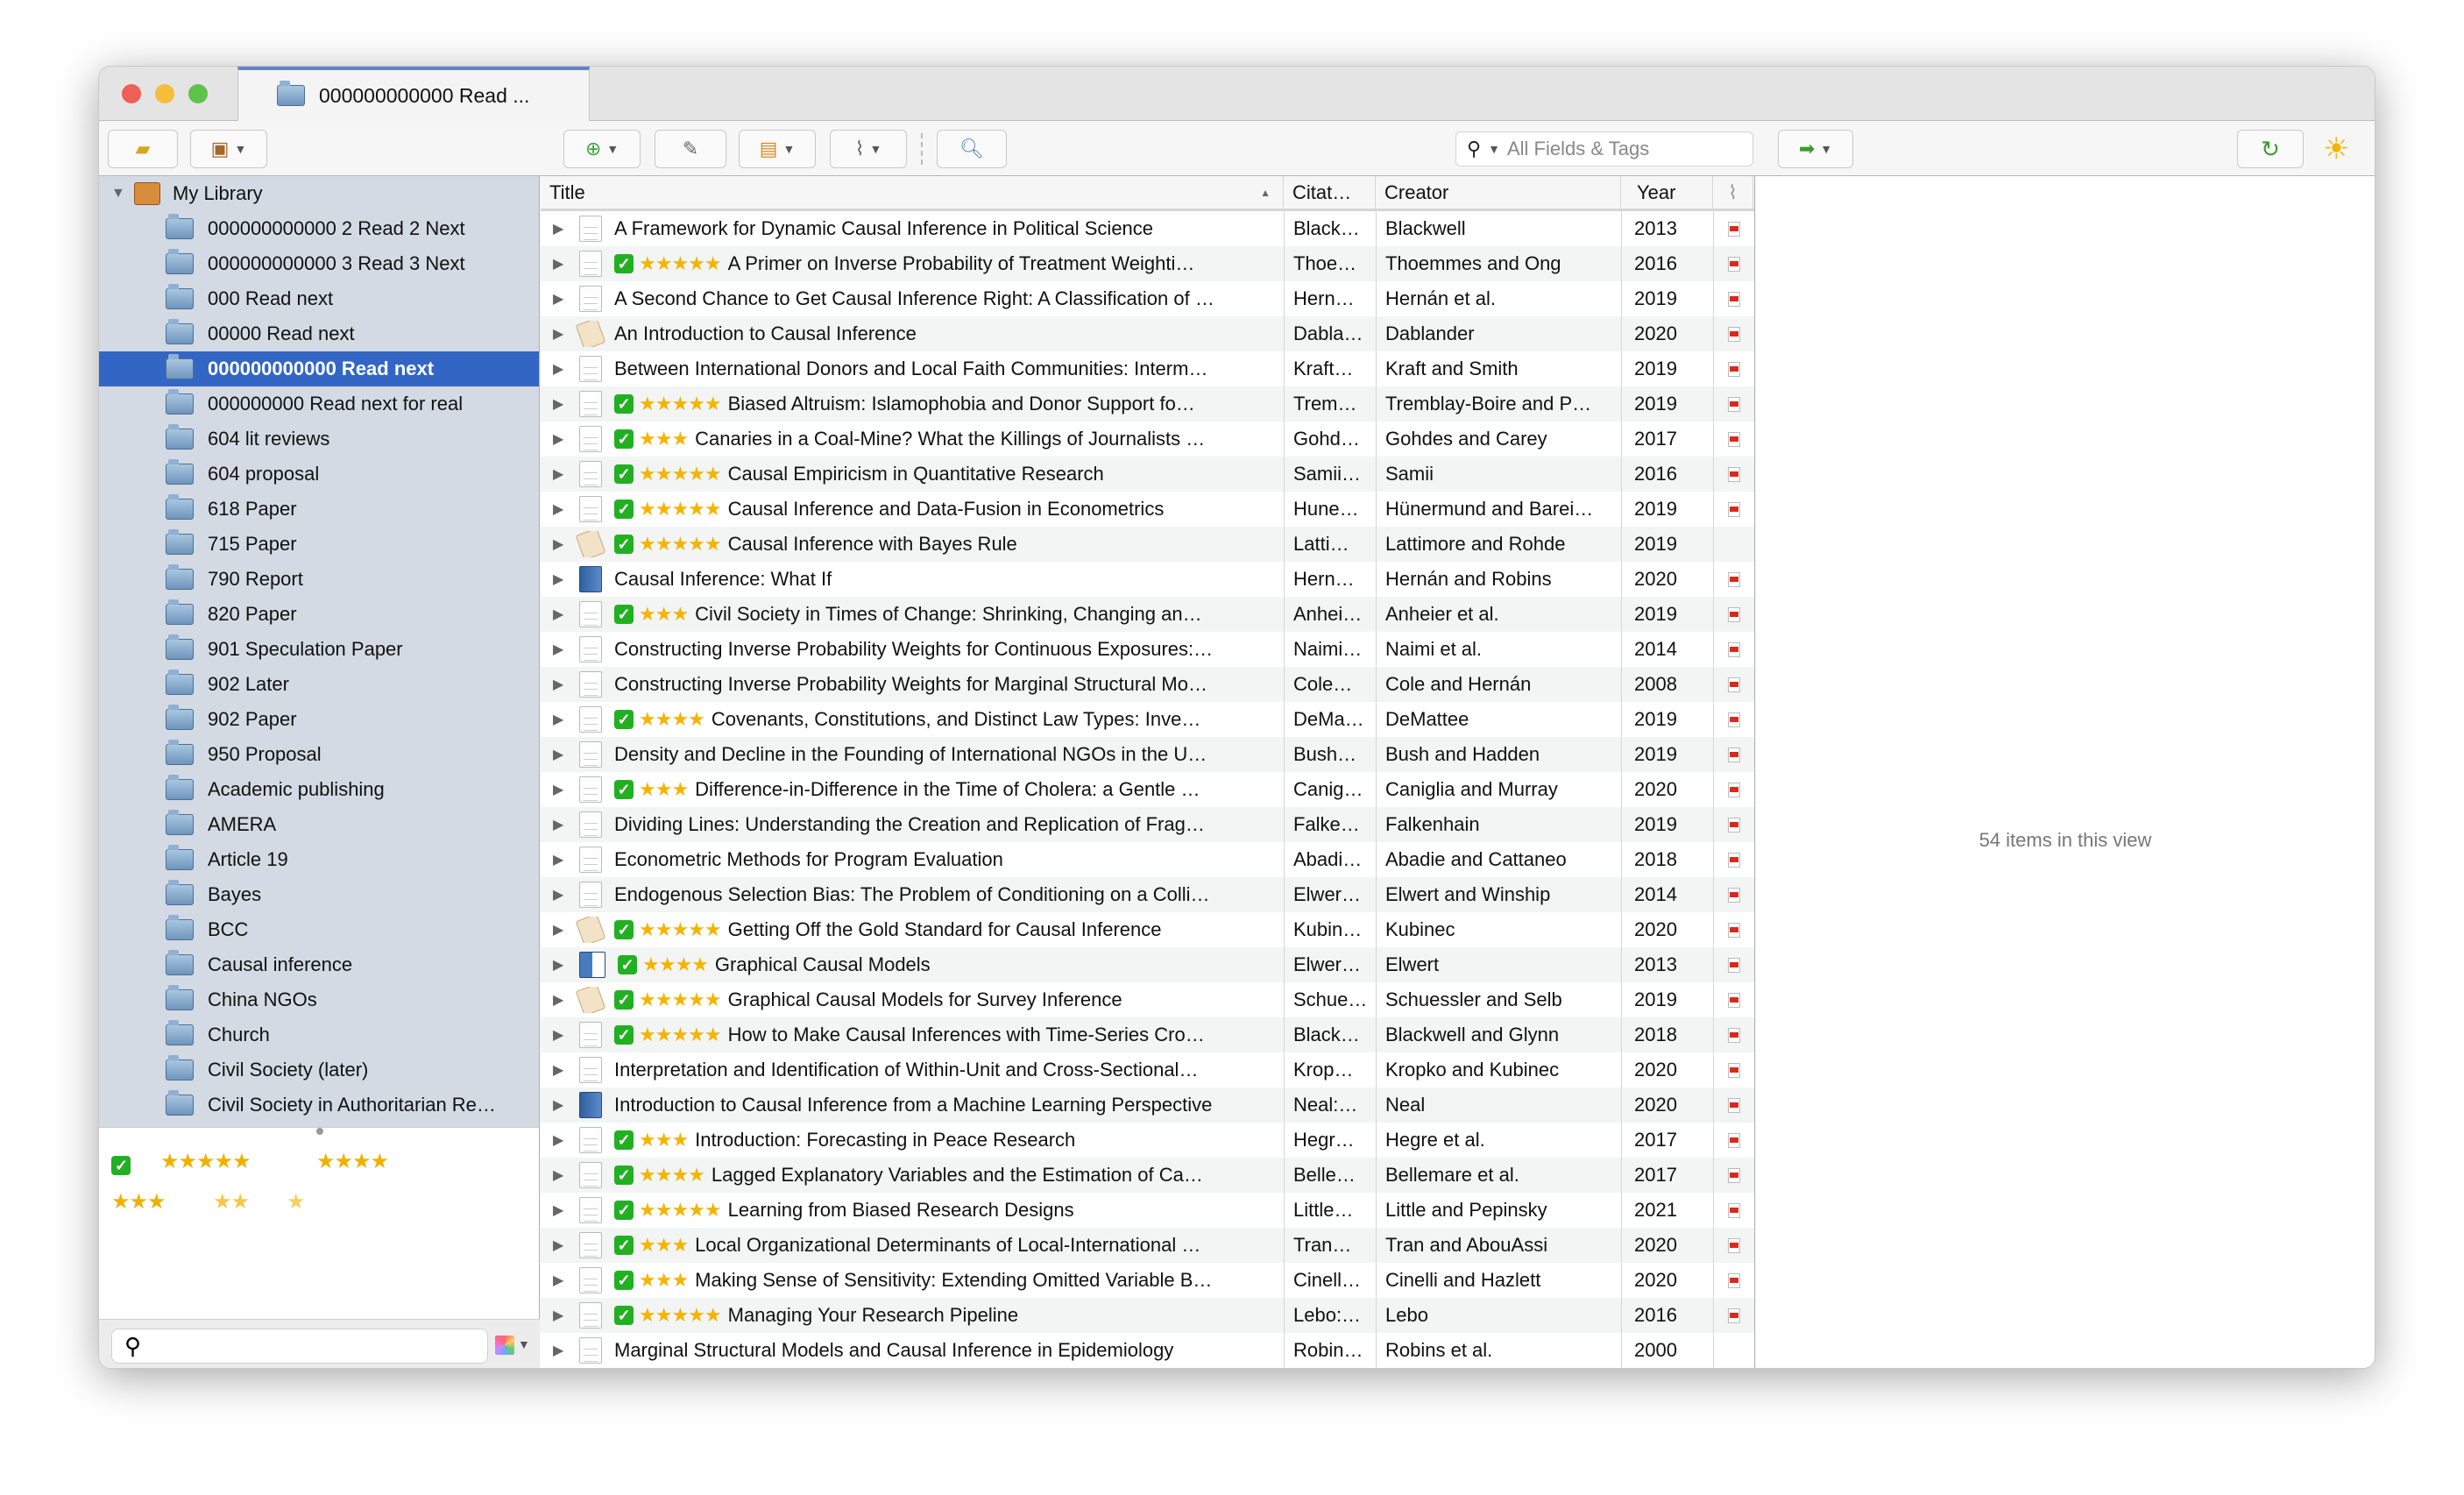  What do you see at coordinates (1494, 149) in the screenshot?
I see `search-mode-chevron-icon: ▼` at bounding box center [1494, 149].